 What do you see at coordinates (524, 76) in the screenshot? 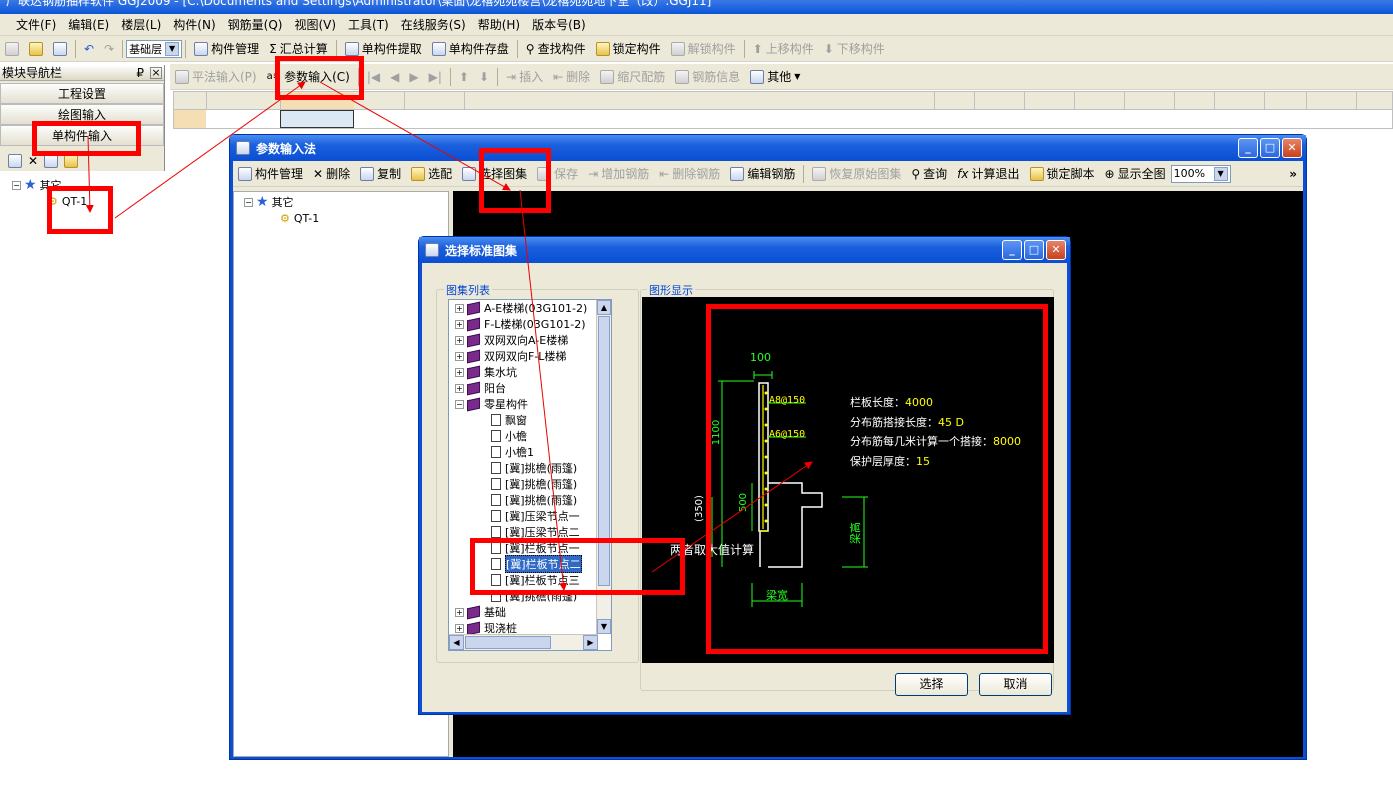
I see `insert-button: ⇥ 插入` at bounding box center [524, 76].